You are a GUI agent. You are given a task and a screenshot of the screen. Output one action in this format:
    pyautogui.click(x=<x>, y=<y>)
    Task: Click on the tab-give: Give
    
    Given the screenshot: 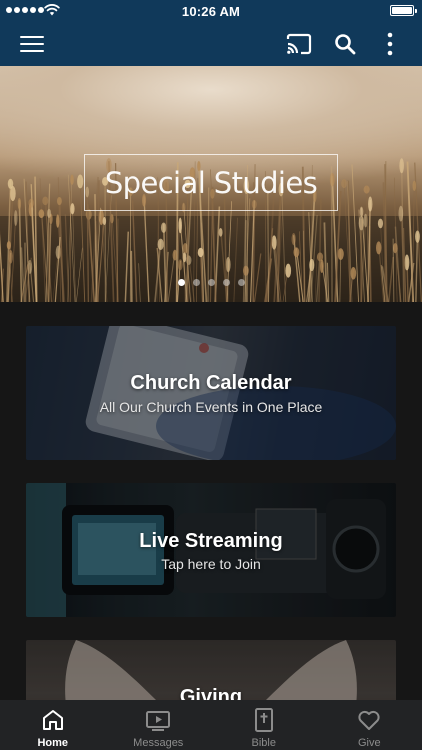 What is the action you would take?
    pyautogui.click(x=369, y=725)
    